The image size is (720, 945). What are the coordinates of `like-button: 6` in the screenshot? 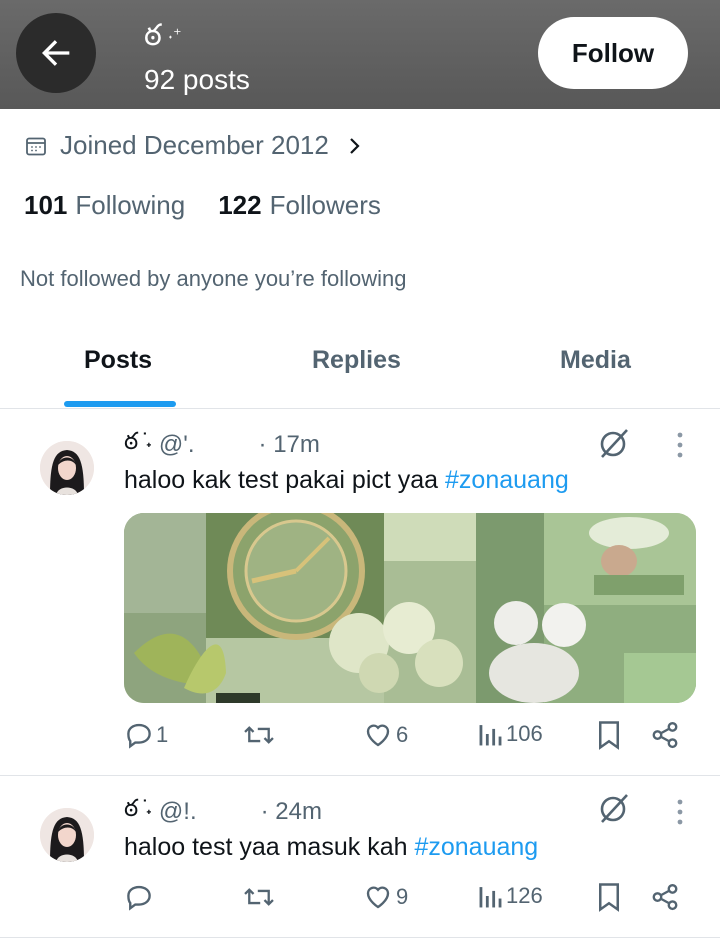 It's located at (385, 735).